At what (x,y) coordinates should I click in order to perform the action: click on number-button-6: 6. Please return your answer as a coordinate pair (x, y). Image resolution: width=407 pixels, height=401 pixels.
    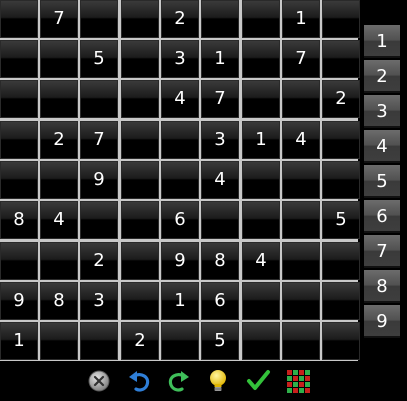
    Looking at the image, I should click on (382, 216).